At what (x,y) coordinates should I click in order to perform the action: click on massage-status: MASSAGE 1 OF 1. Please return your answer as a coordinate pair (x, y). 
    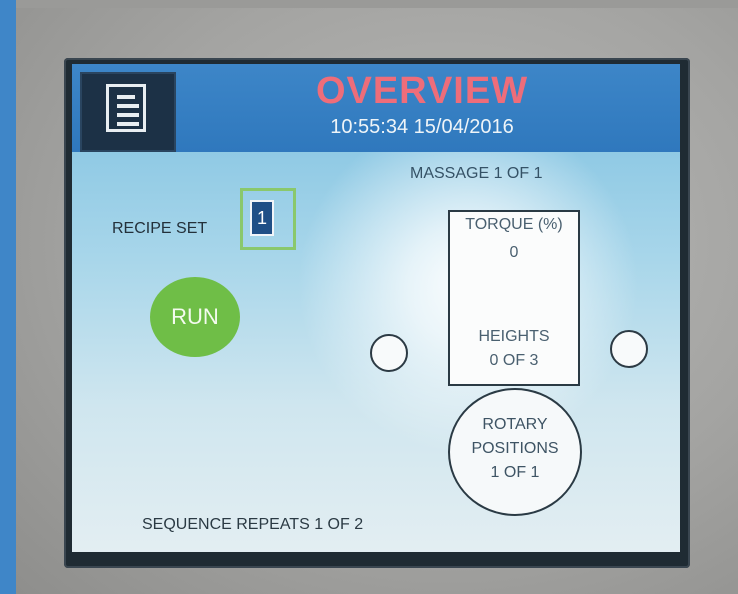
    Looking at the image, I should click on (476, 173).